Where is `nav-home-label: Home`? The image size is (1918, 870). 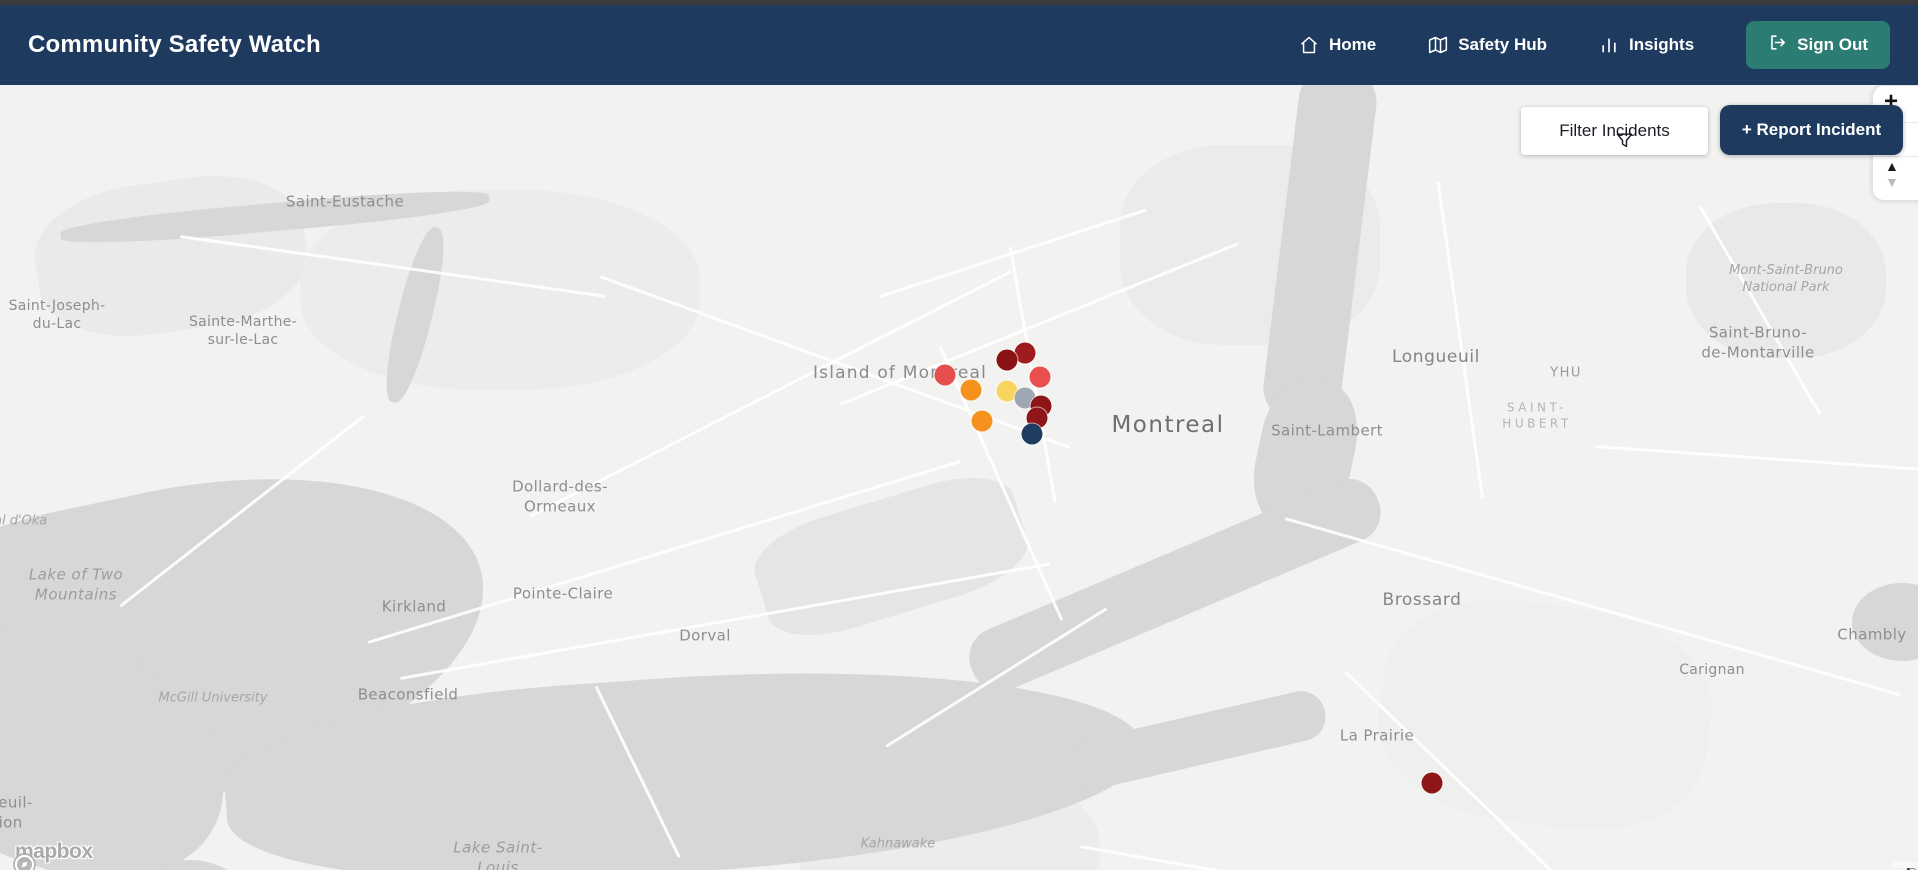 nav-home-label: Home is located at coordinates (1352, 44).